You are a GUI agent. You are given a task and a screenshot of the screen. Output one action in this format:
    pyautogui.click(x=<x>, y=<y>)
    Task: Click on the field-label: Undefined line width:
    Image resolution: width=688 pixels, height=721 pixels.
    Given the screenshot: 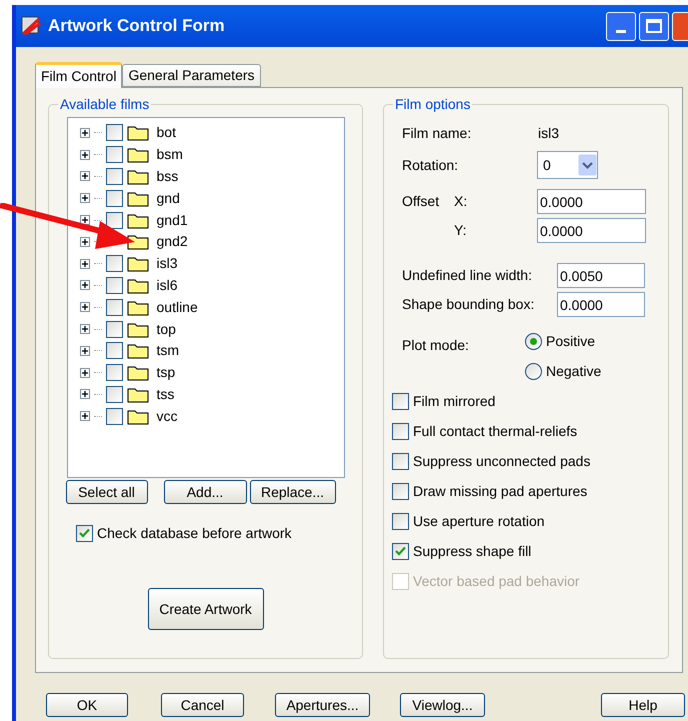 What is the action you would take?
    pyautogui.click(x=467, y=275)
    